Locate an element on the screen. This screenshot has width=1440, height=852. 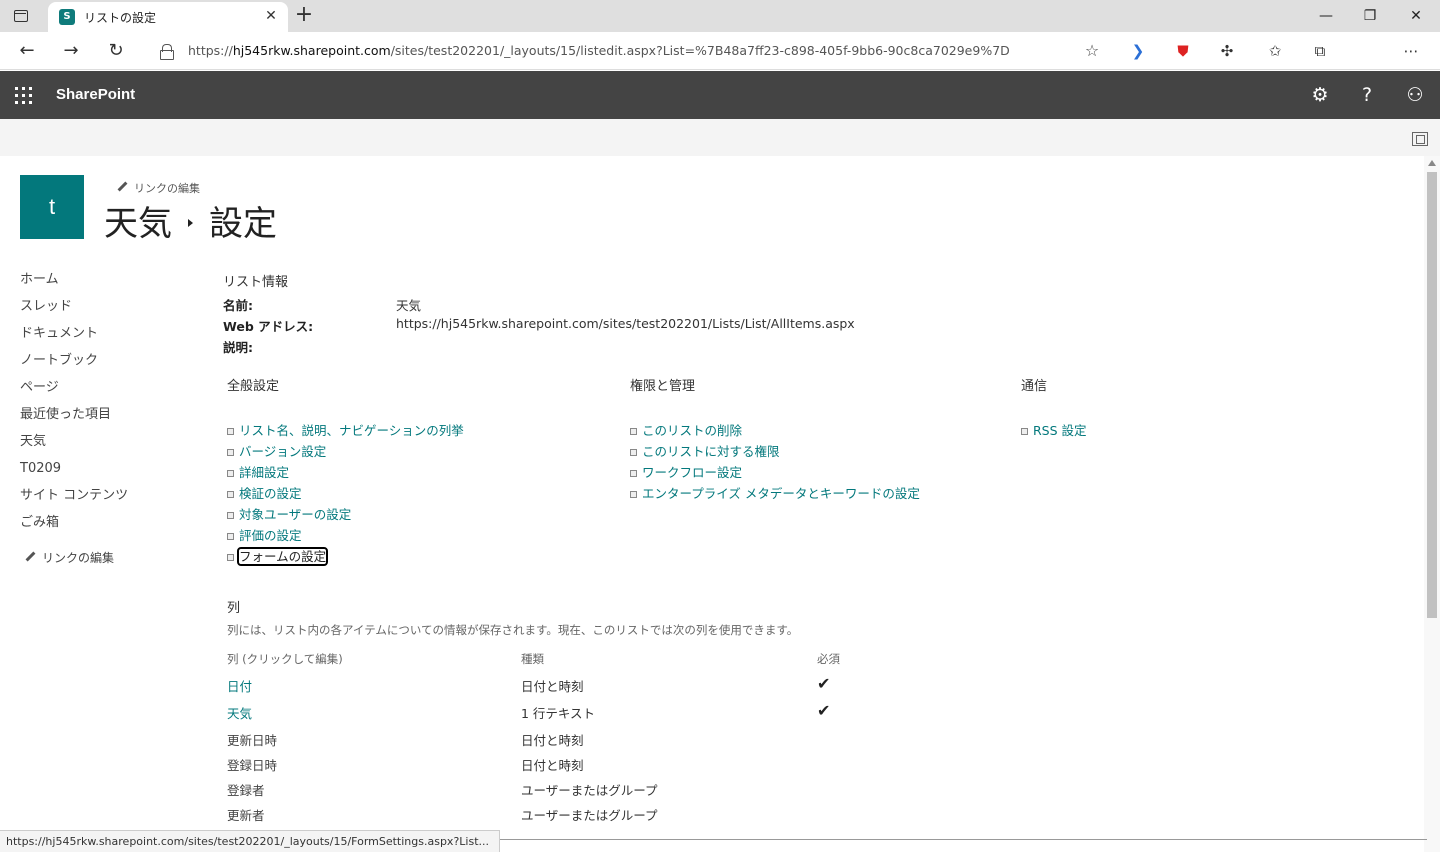
back-icon: ← is located at coordinates (27, 51).